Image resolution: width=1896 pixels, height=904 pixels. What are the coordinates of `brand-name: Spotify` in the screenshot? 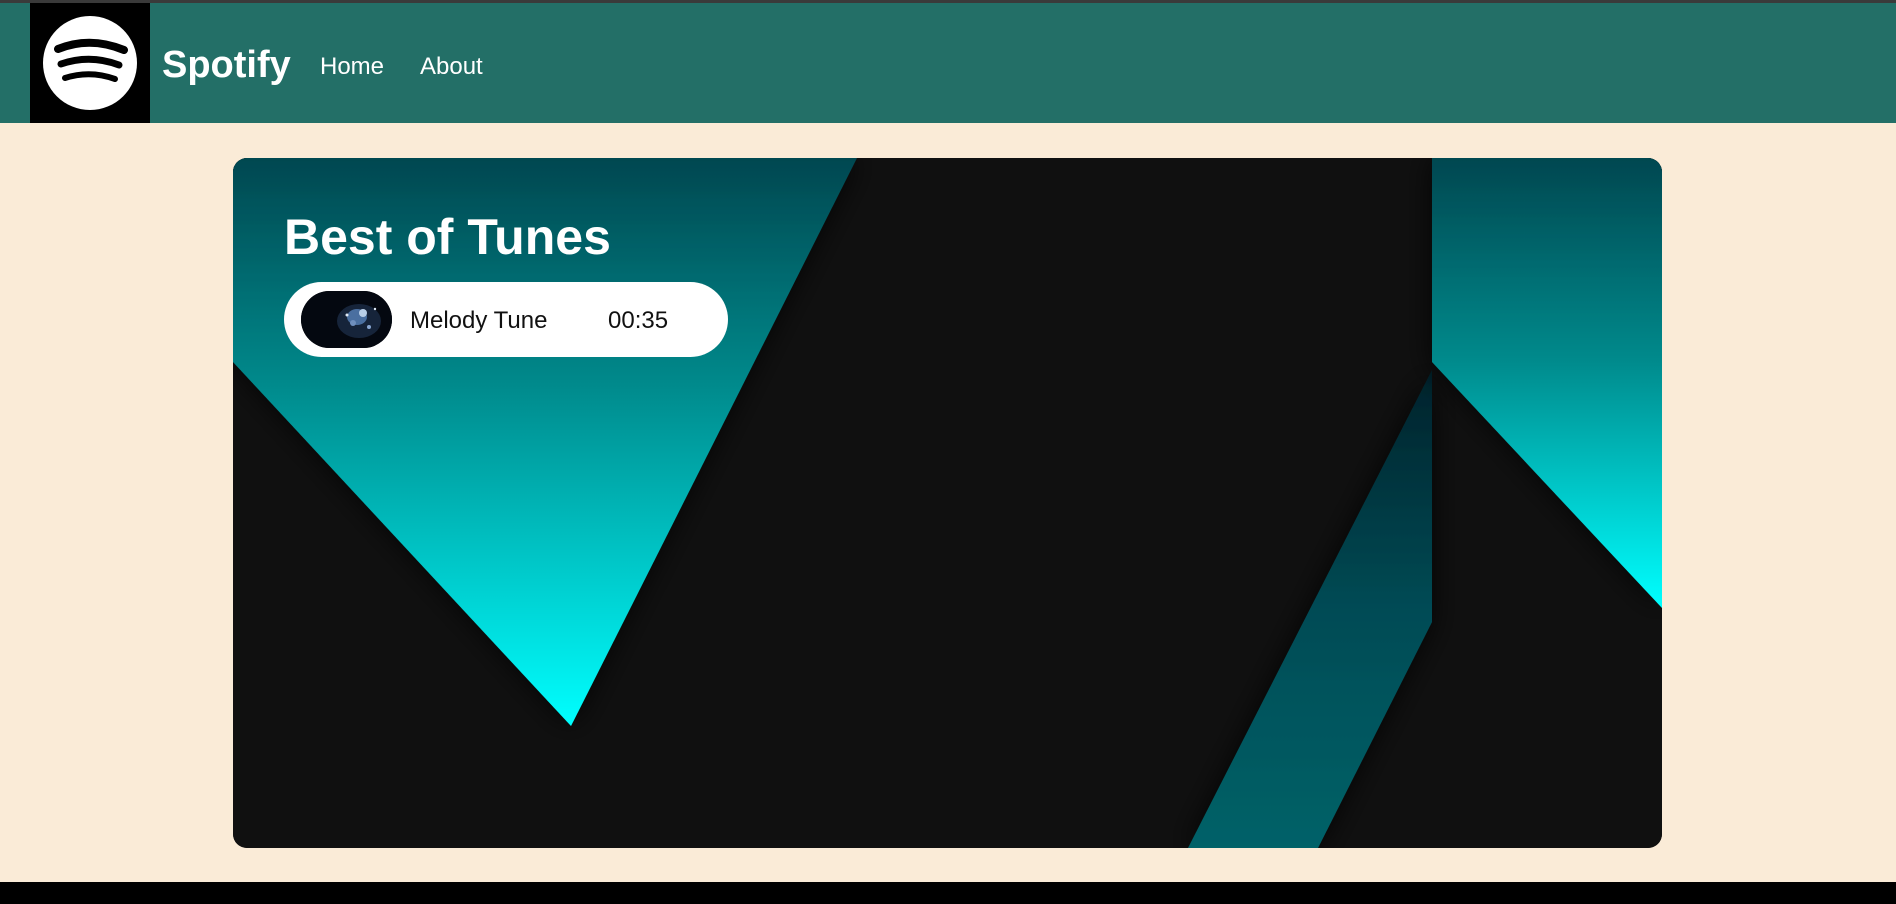 It's located at (226, 65).